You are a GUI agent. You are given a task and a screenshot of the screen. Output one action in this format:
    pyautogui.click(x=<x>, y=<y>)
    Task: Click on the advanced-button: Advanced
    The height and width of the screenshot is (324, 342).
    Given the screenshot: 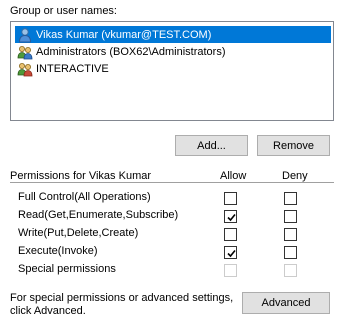 What is the action you would take?
    pyautogui.click(x=286, y=303)
    